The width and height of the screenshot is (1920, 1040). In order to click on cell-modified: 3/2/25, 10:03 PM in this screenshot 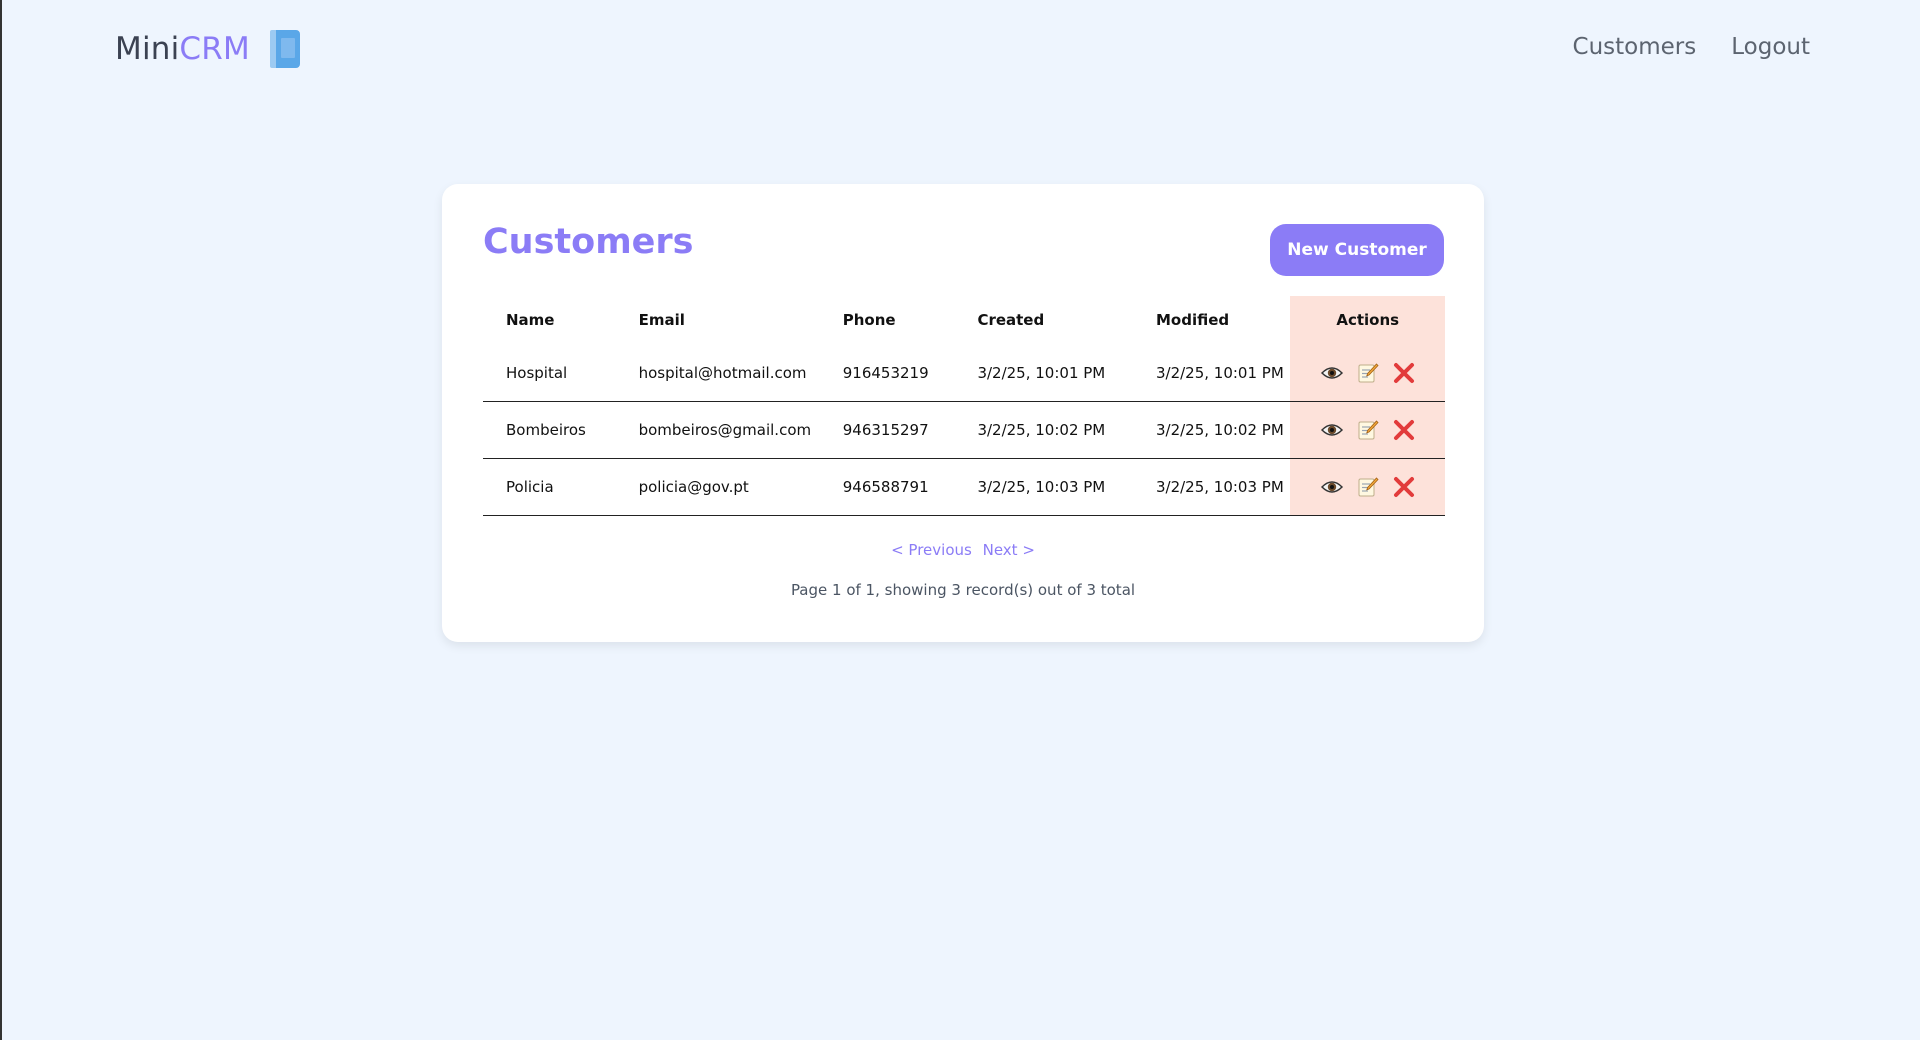, I will do `click(1219, 487)`.